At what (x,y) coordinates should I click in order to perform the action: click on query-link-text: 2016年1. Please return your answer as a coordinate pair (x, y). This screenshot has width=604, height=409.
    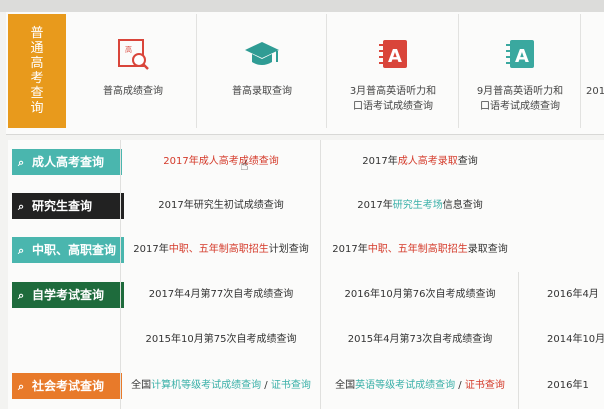
    Looking at the image, I should click on (568, 385).